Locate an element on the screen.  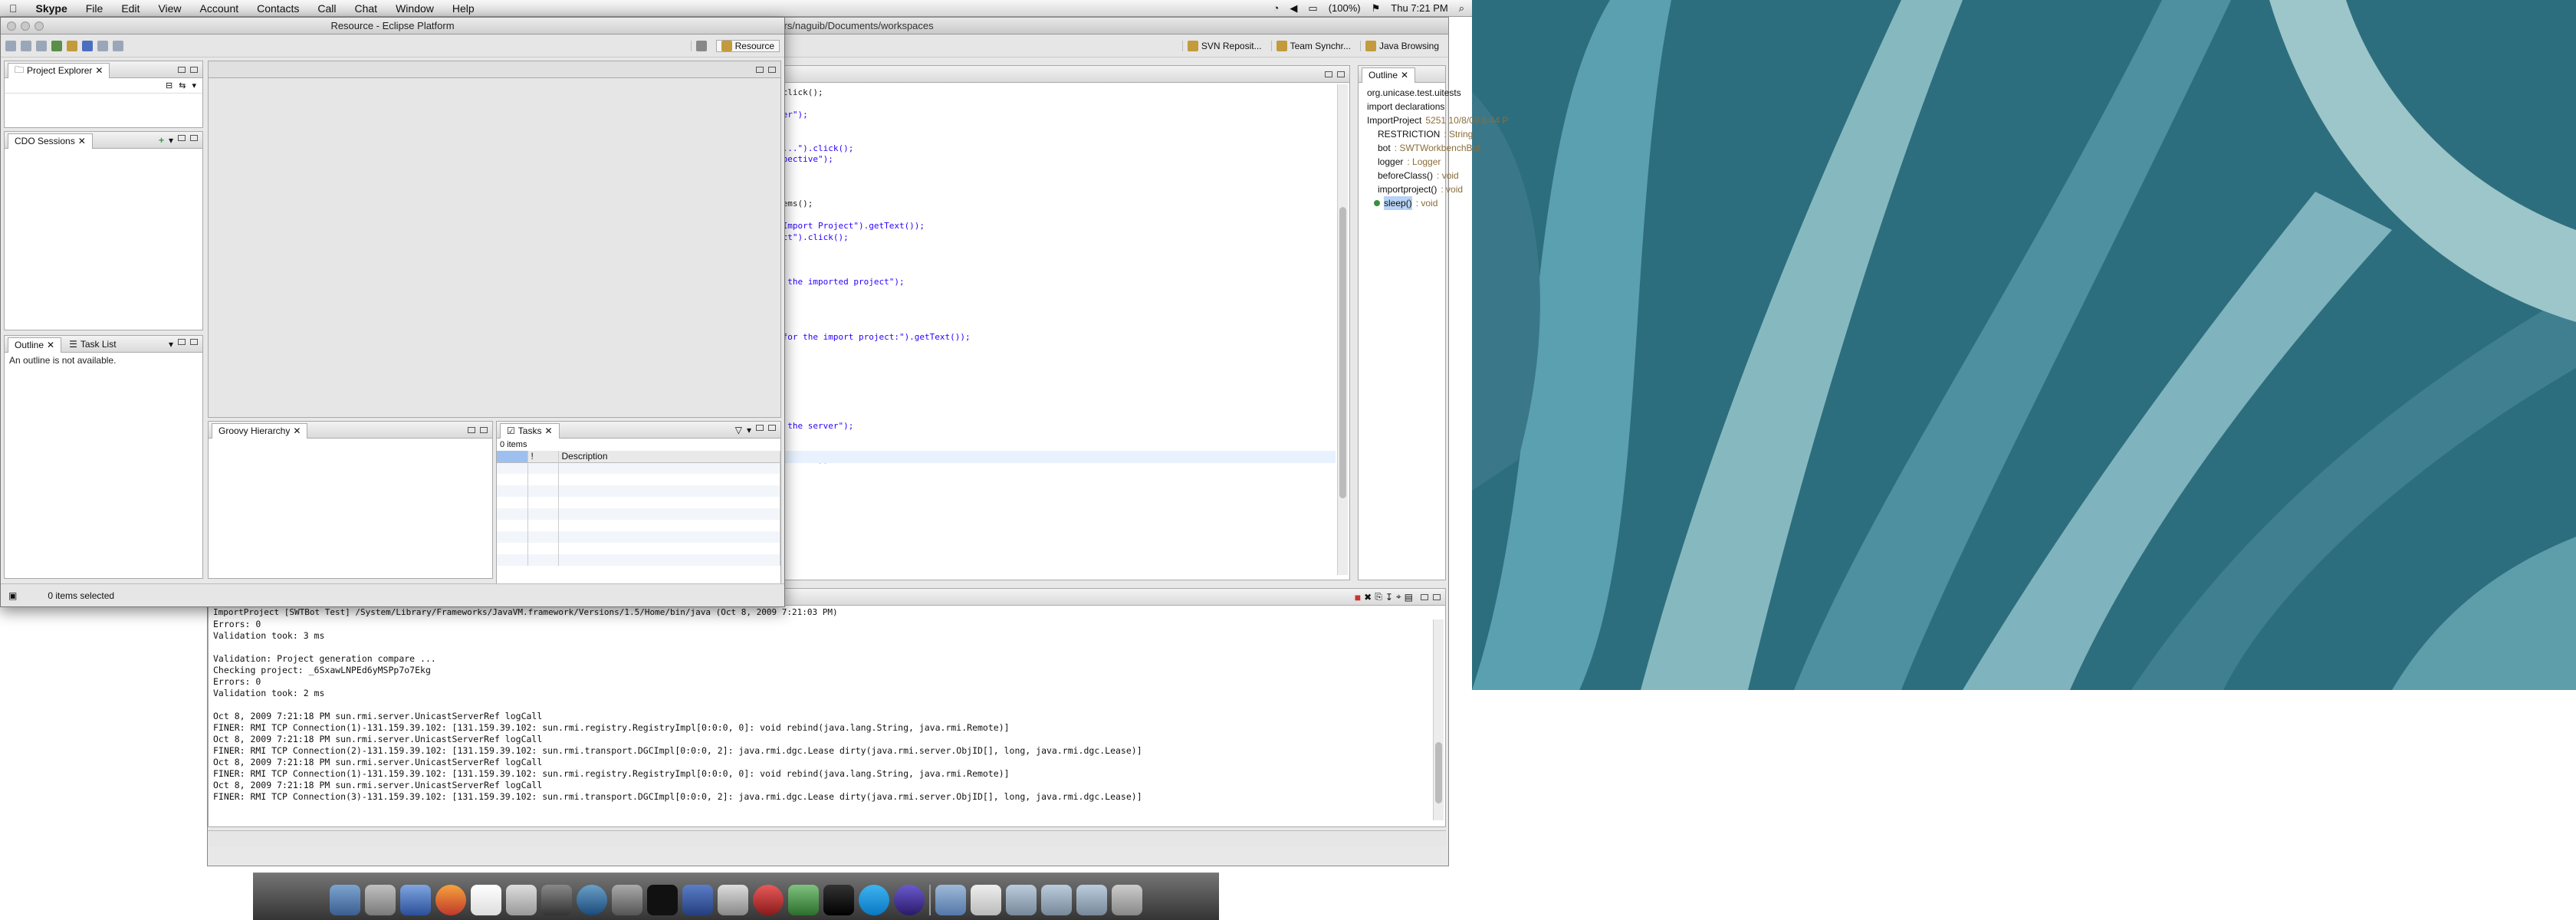
firefox-icon is located at coordinates (450, 900).